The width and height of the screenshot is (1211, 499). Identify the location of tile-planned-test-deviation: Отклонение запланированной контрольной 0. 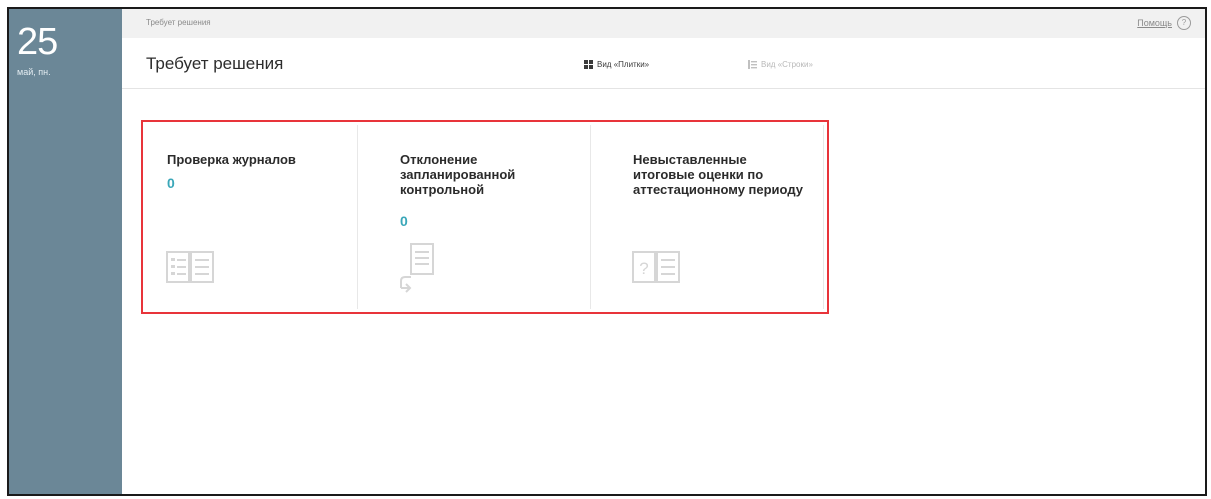
(485, 217).